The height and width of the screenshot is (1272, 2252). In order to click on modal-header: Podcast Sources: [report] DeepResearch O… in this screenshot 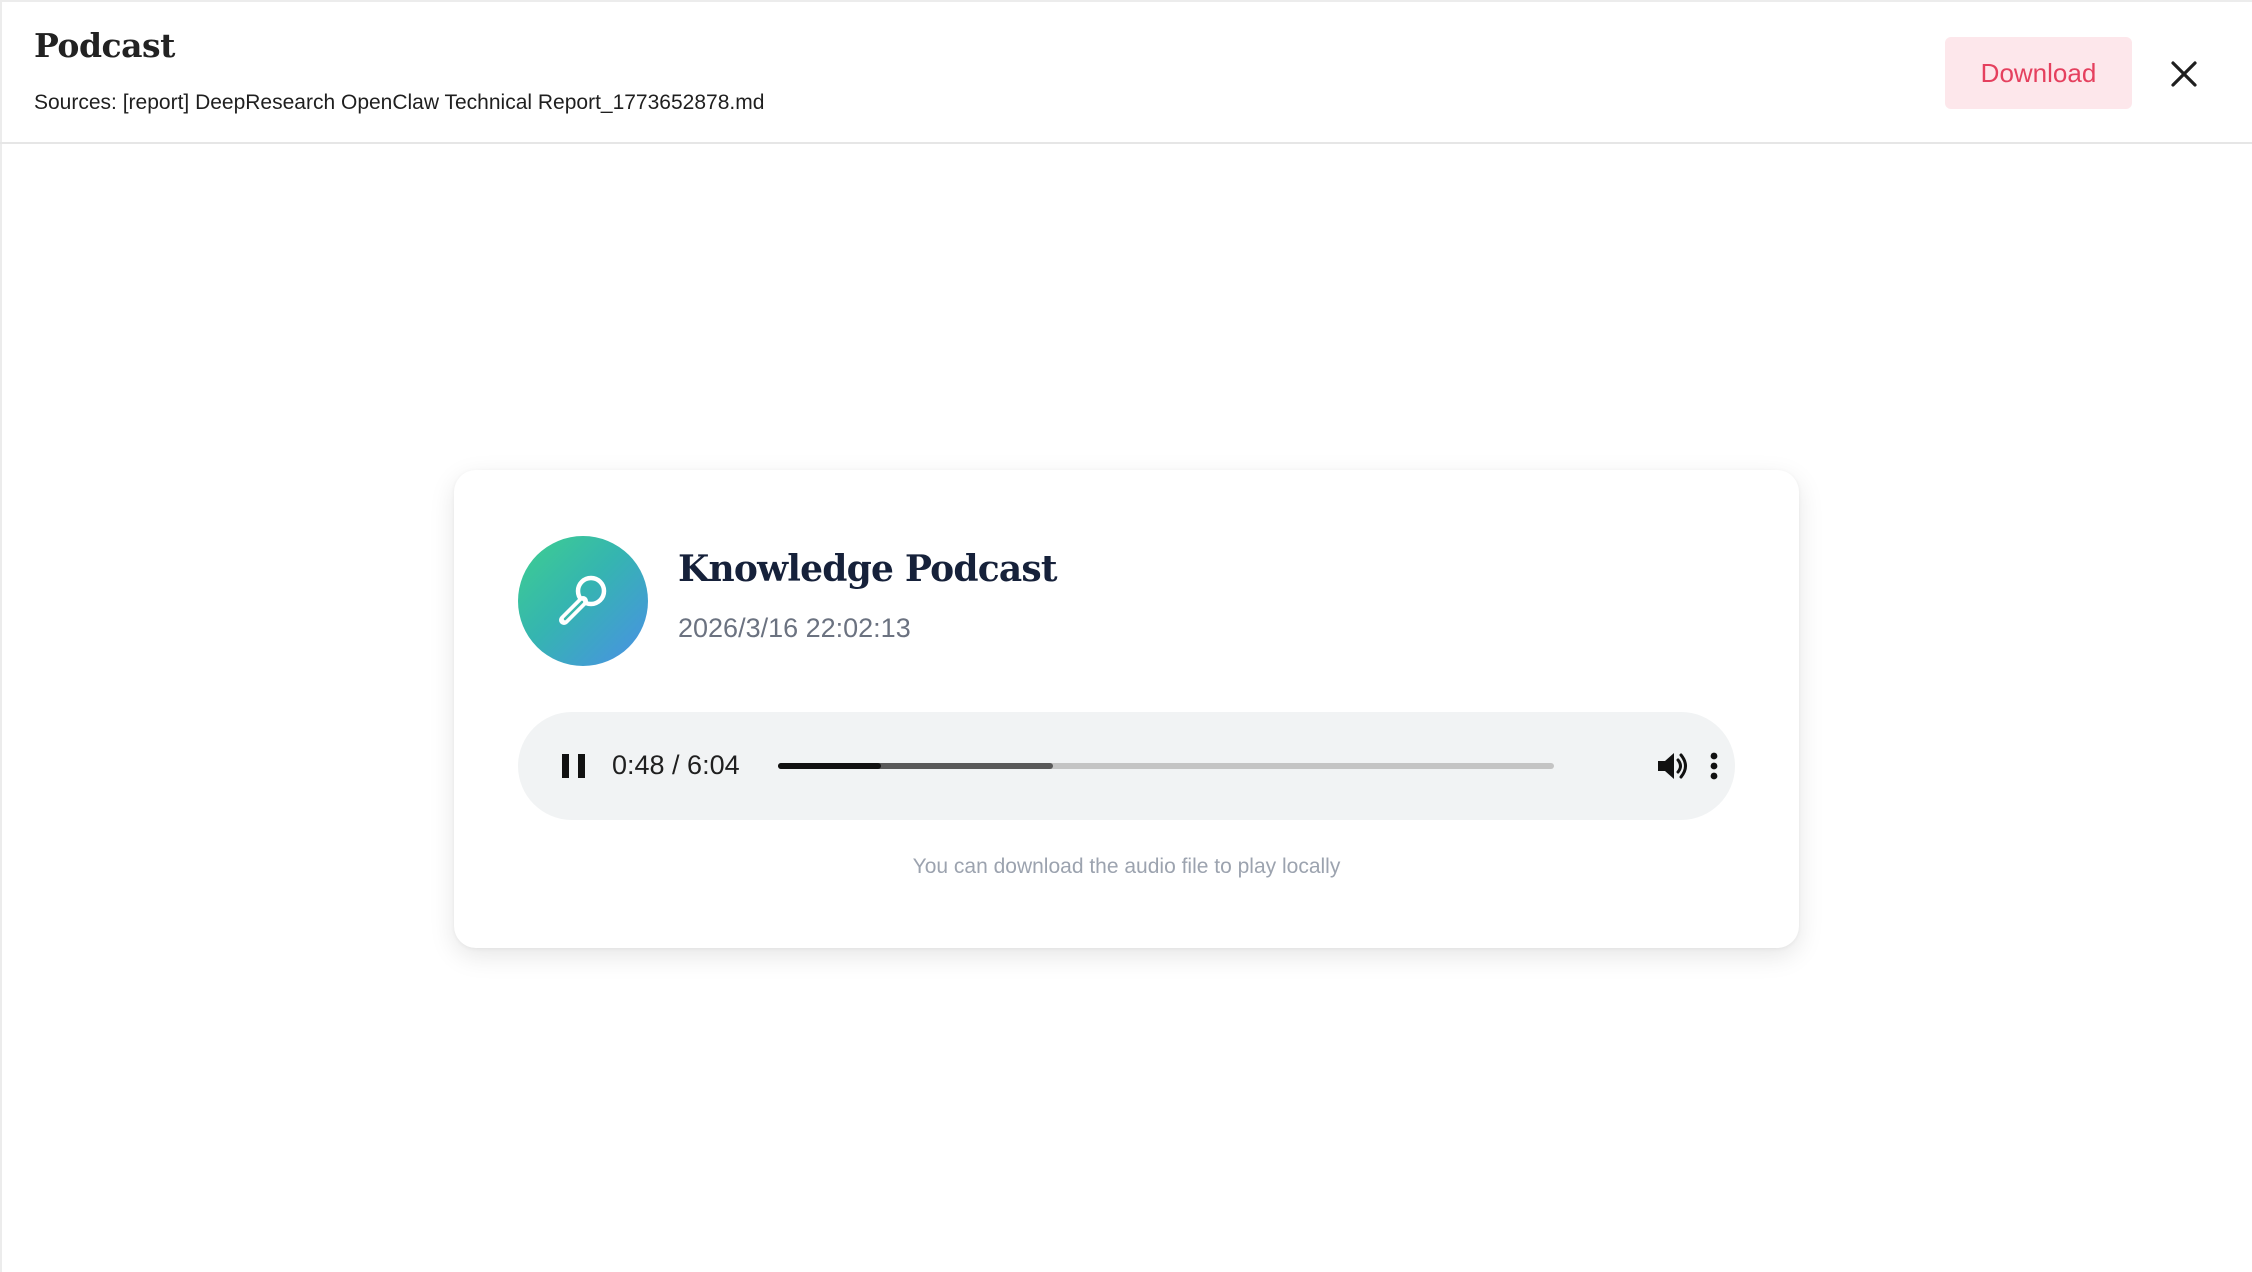, I will do `click(1126, 72)`.